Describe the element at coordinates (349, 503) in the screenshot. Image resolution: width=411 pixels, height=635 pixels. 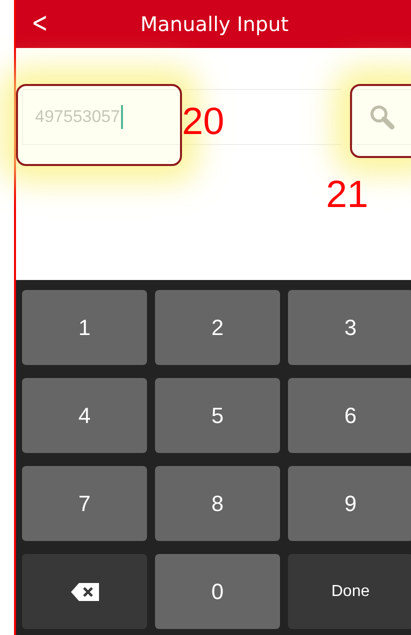
I see `digit-key: 9` at that location.